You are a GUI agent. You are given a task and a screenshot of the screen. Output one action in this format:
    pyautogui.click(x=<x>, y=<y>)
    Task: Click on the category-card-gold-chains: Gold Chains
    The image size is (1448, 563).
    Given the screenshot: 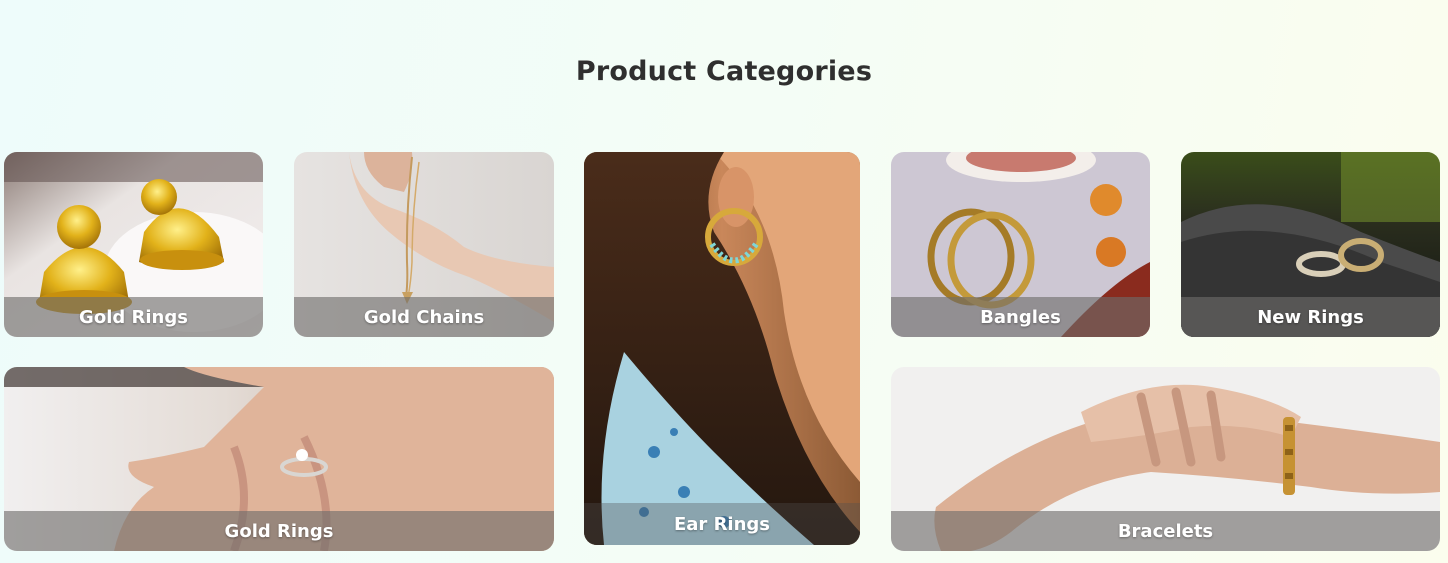 What is the action you would take?
    pyautogui.click(x=424, y=244)
    